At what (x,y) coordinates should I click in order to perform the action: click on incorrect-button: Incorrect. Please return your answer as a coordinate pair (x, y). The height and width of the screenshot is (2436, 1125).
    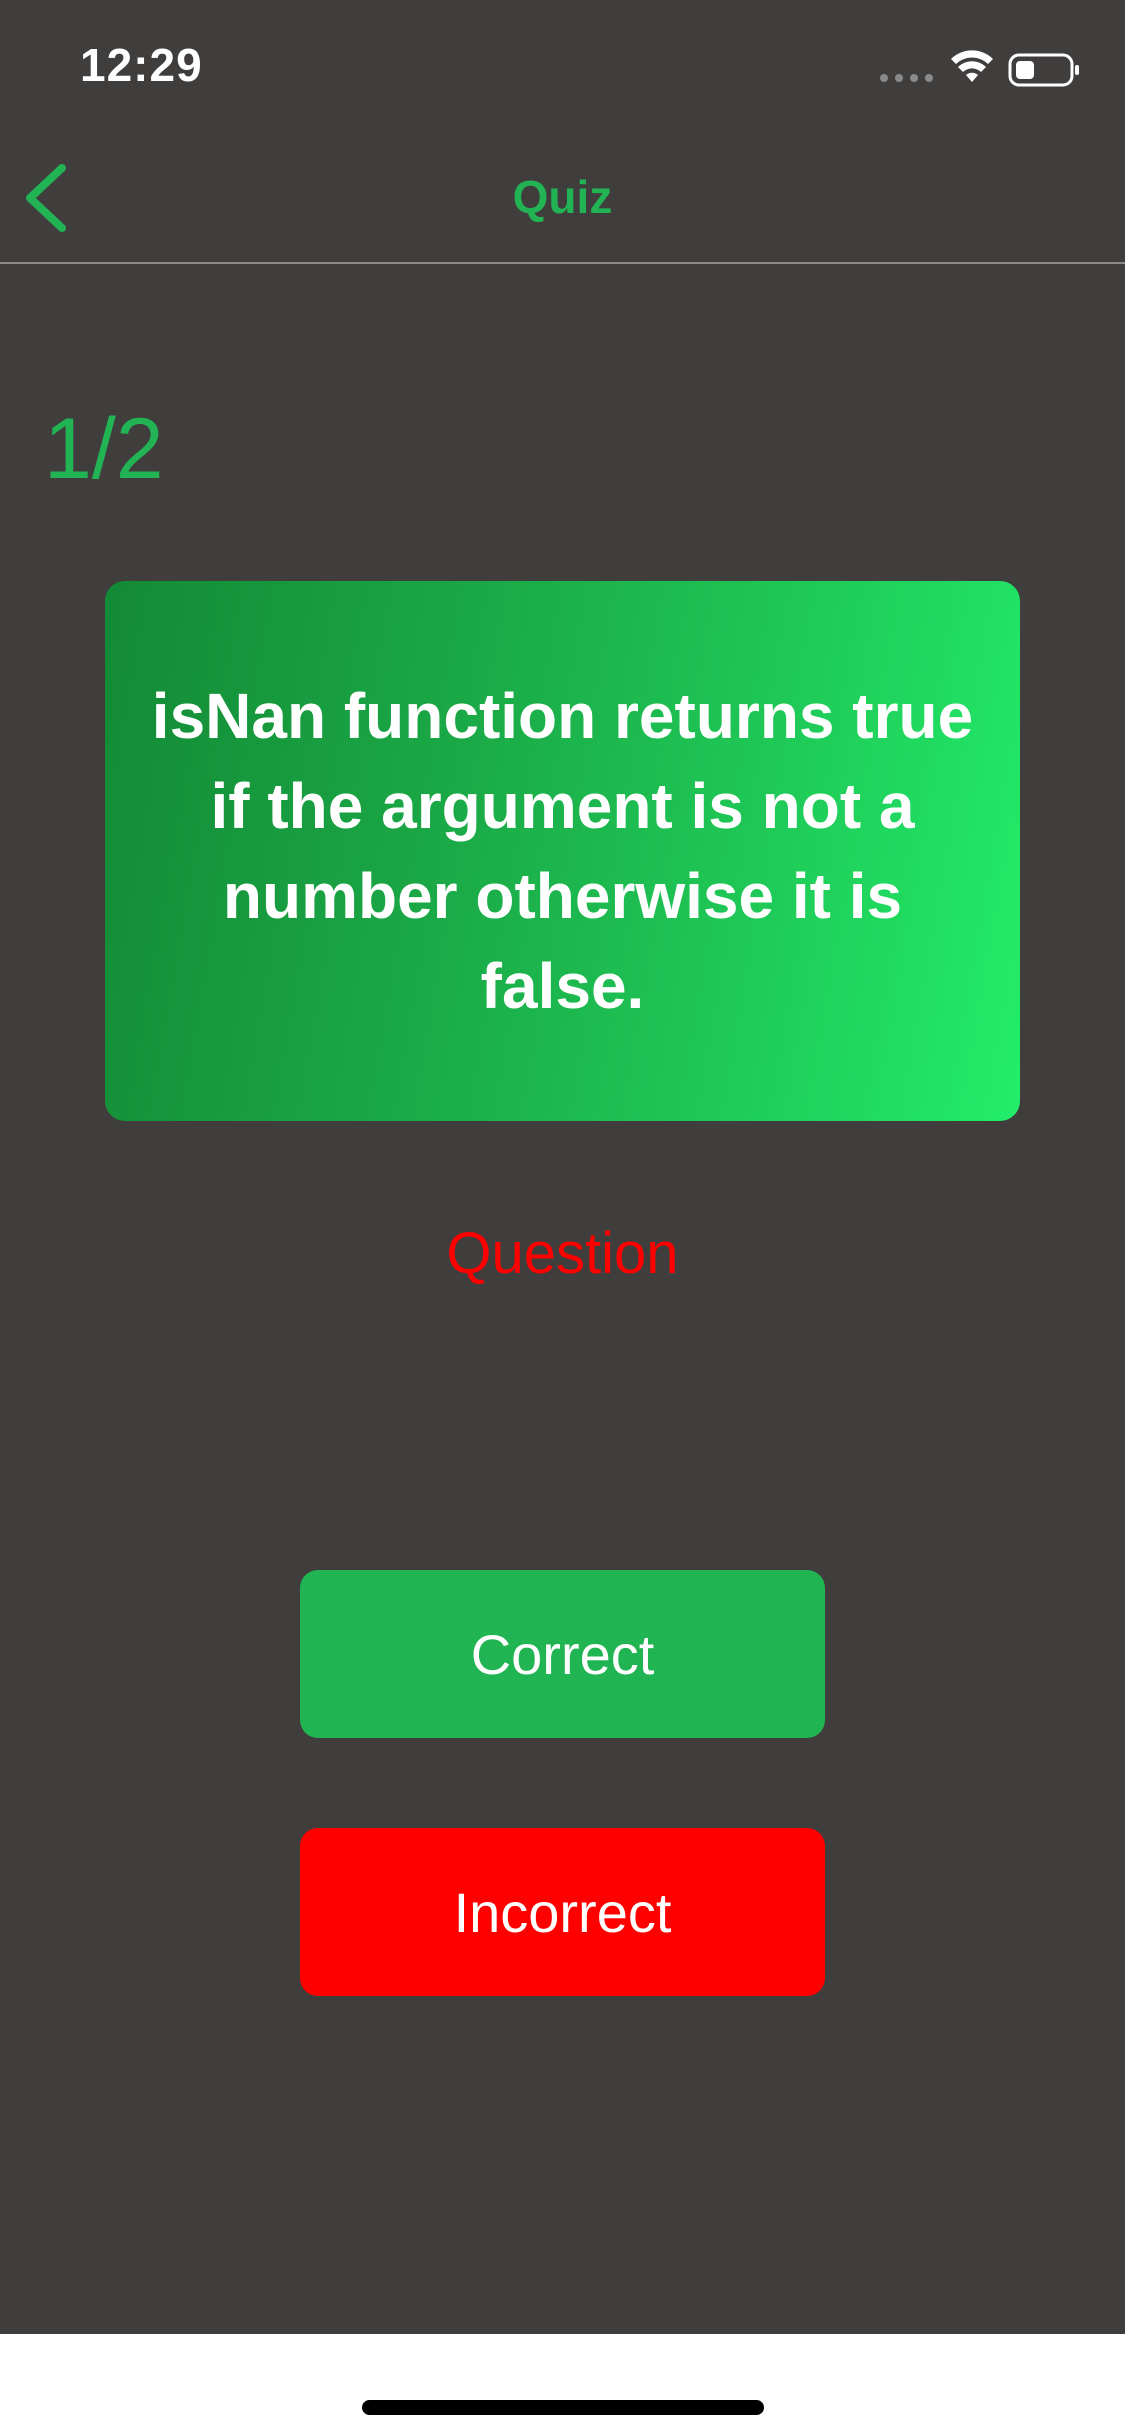
    Looking at the image, I should click on (562, 1912).